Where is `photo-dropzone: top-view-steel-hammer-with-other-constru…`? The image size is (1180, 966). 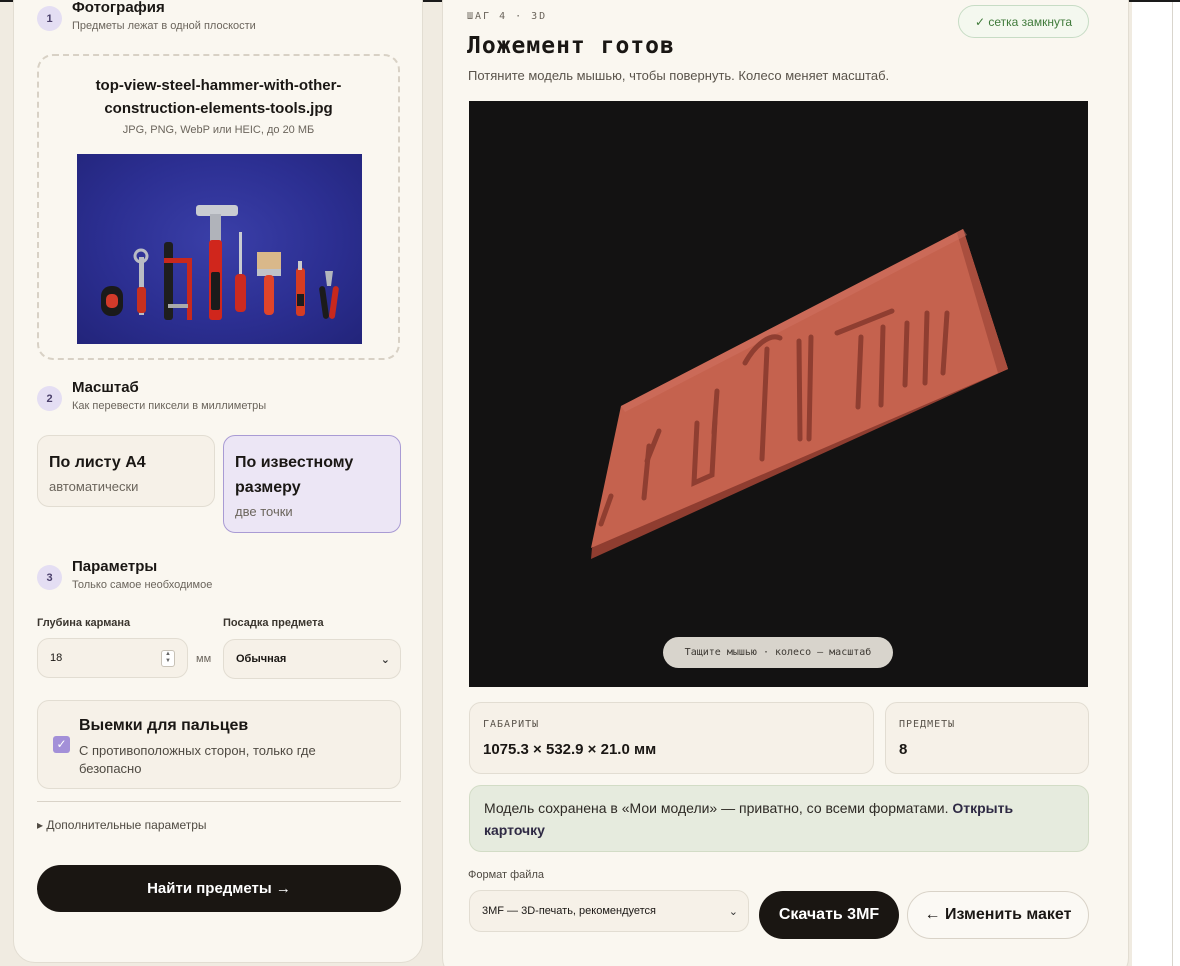 photo-dropzone: top-view-steel-hammer-with-other-constru… is located at coordinates (218, 207).